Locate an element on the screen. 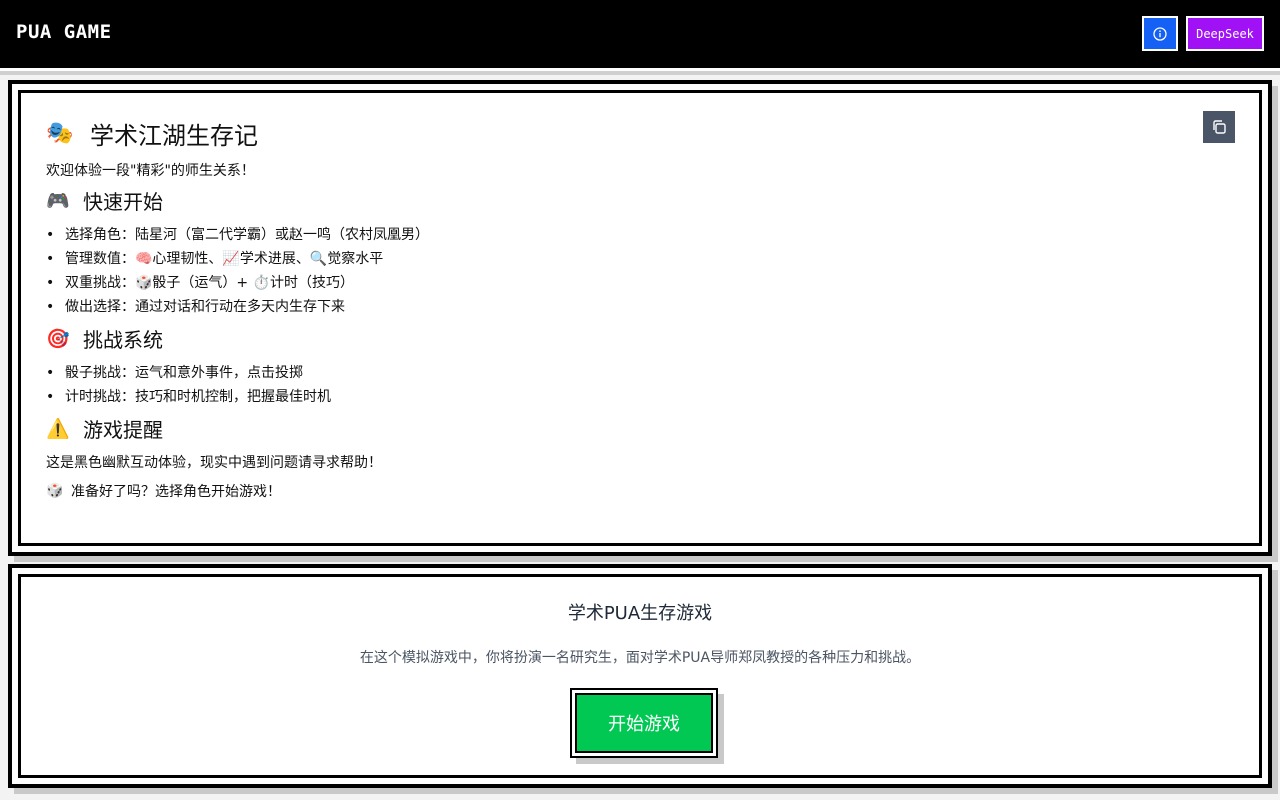 Image resolution: width=1280 pixels, height=800 pixels. list-item: • 双重挑战：🎲骰子（运气）+ ⏱️计时（技巧） is located at coordinates (632, 283).